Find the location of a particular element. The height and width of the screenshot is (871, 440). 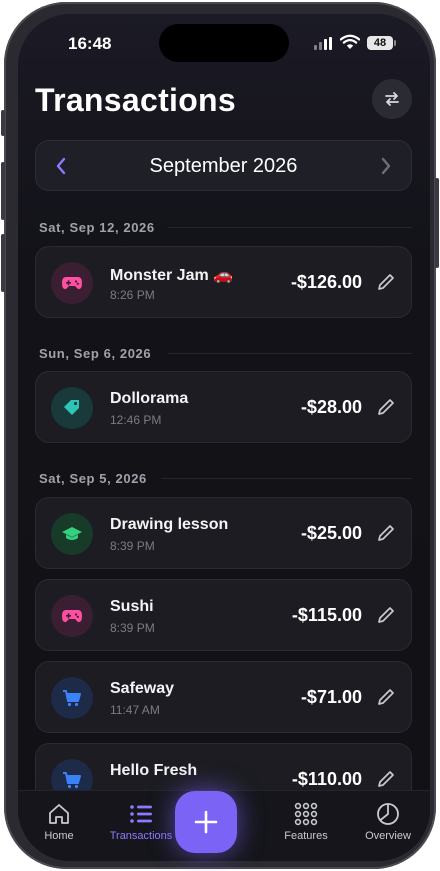

tab-overview: Overview is located at coordinates (388, 821).